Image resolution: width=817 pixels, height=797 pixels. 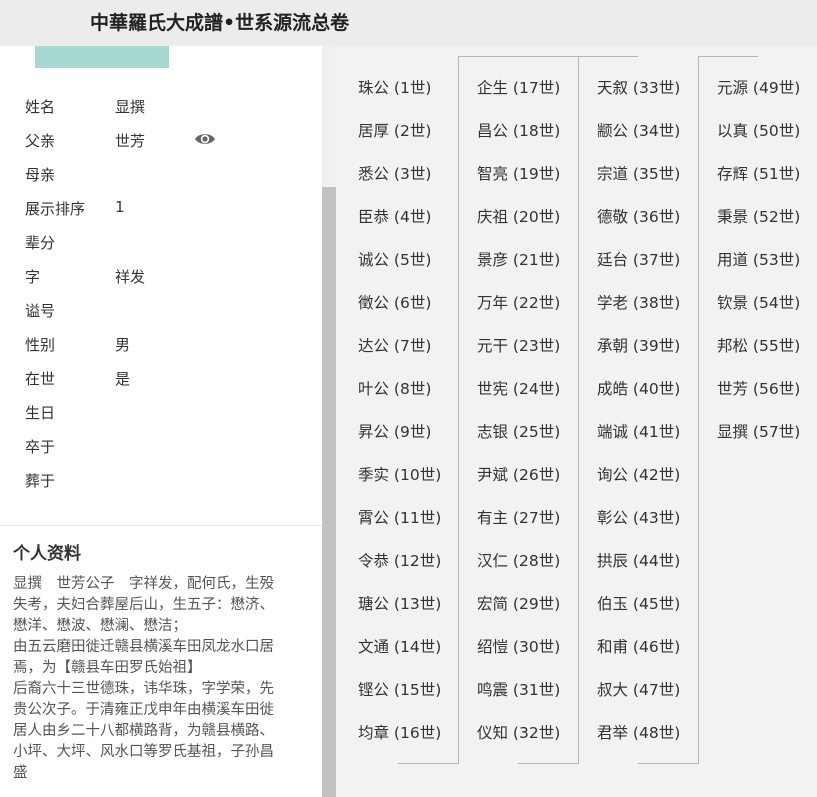 What do you see at coordinates (130, 140) in the screenshot?
I see `info-value-father: 世芳` at bounding box center [130, 140].